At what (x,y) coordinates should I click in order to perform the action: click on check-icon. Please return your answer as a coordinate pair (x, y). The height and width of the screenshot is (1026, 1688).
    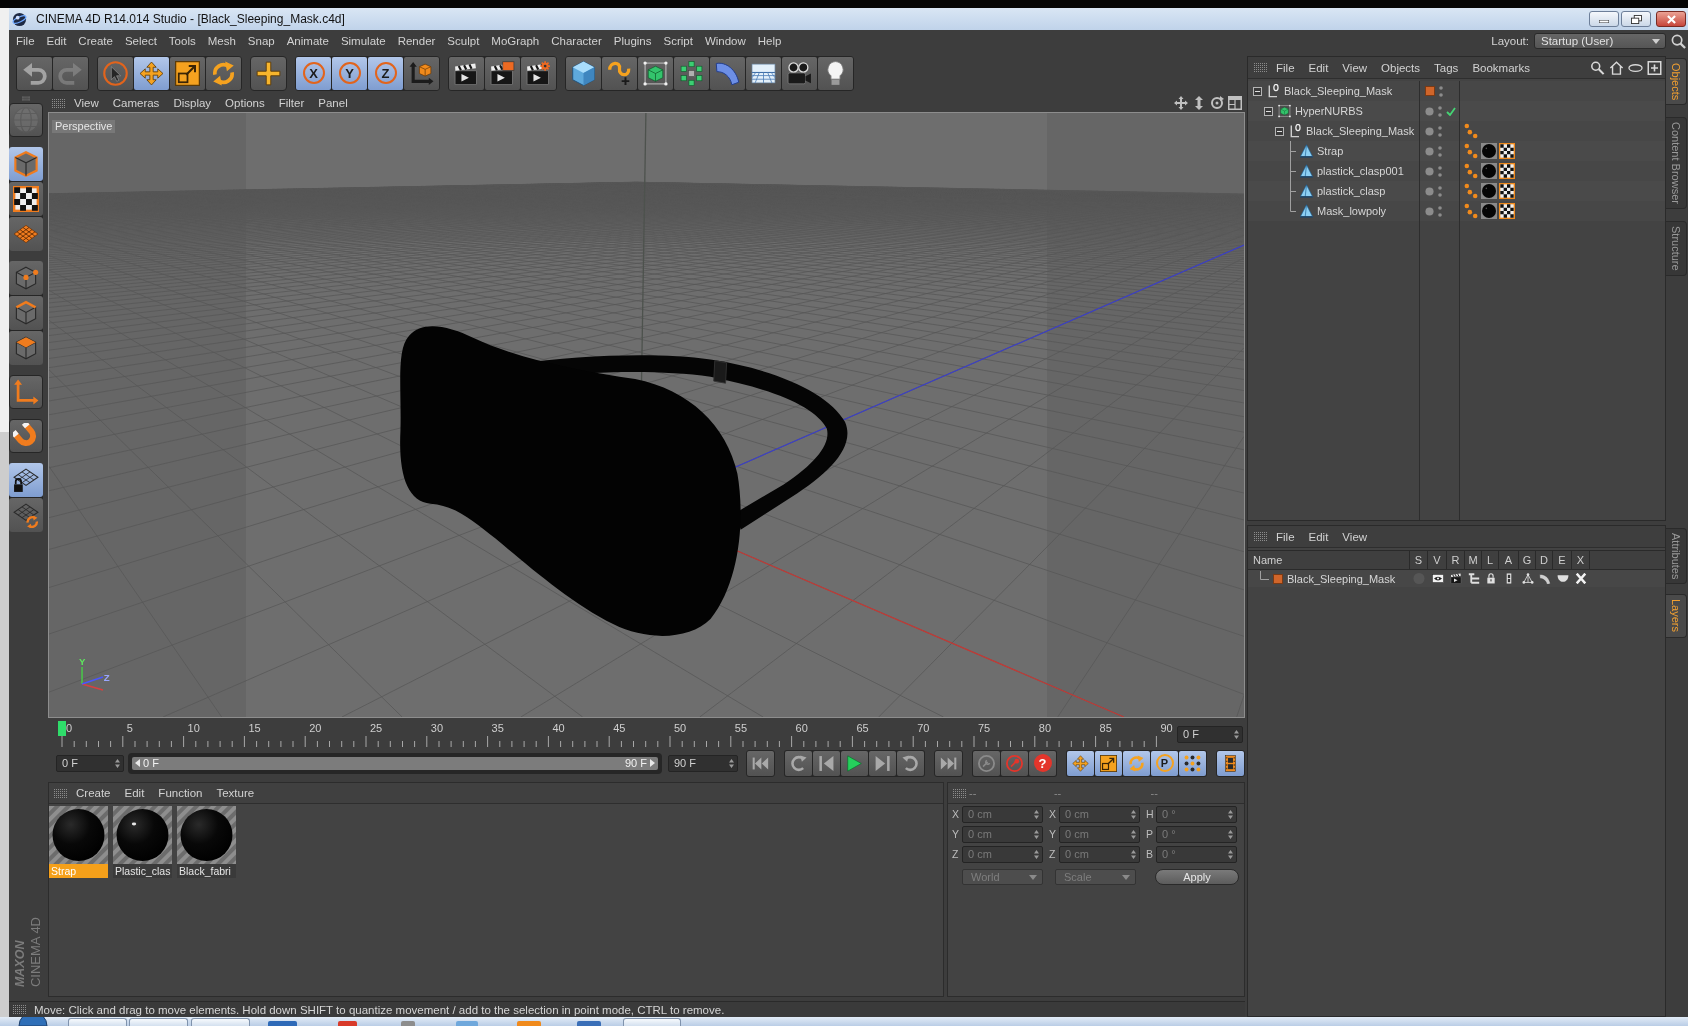
    Looking at the image, I should click on (1451, 111).